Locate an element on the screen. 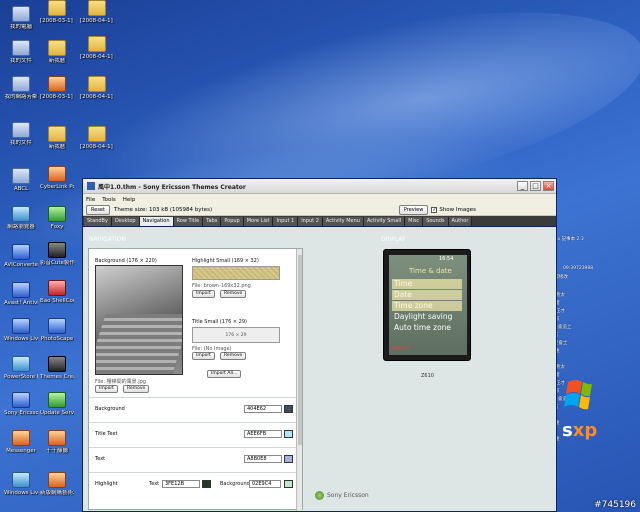 The image size is (640, 512). tab-sounds: Sounds is located at coordinates (436, 221).